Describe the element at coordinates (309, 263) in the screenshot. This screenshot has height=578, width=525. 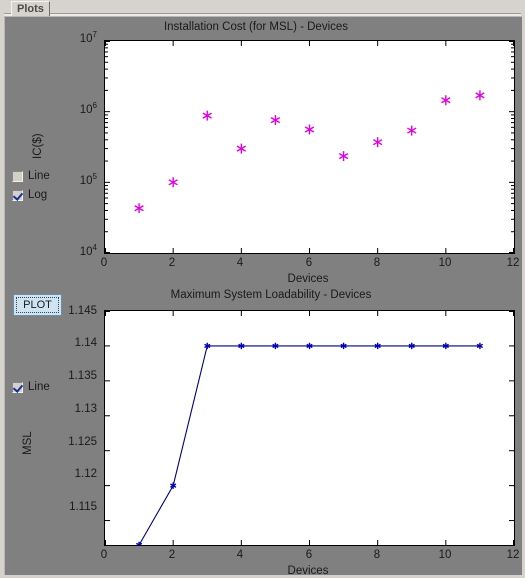
I see `top-chart-xtick-6: 6` at that location.